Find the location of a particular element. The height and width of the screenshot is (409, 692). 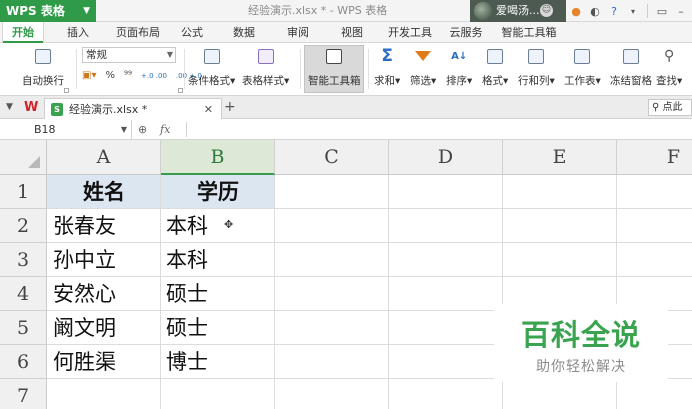

column-header-a: A is located at coordinates (104, 157).